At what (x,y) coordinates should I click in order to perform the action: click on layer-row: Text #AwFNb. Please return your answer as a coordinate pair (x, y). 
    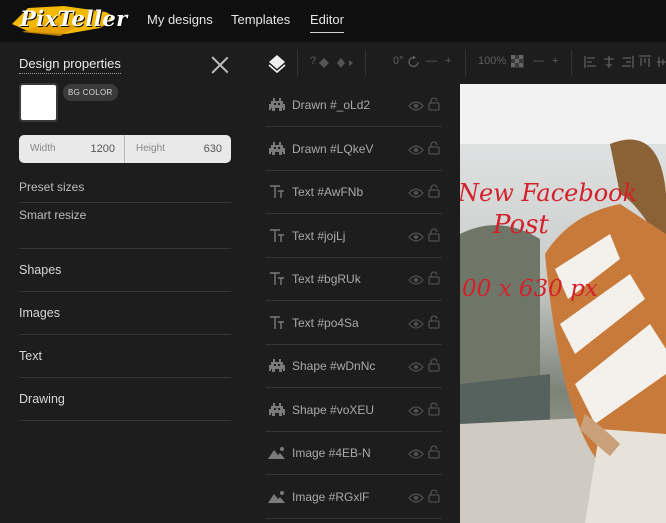
    Looking at the image, I should click on (354, 192).